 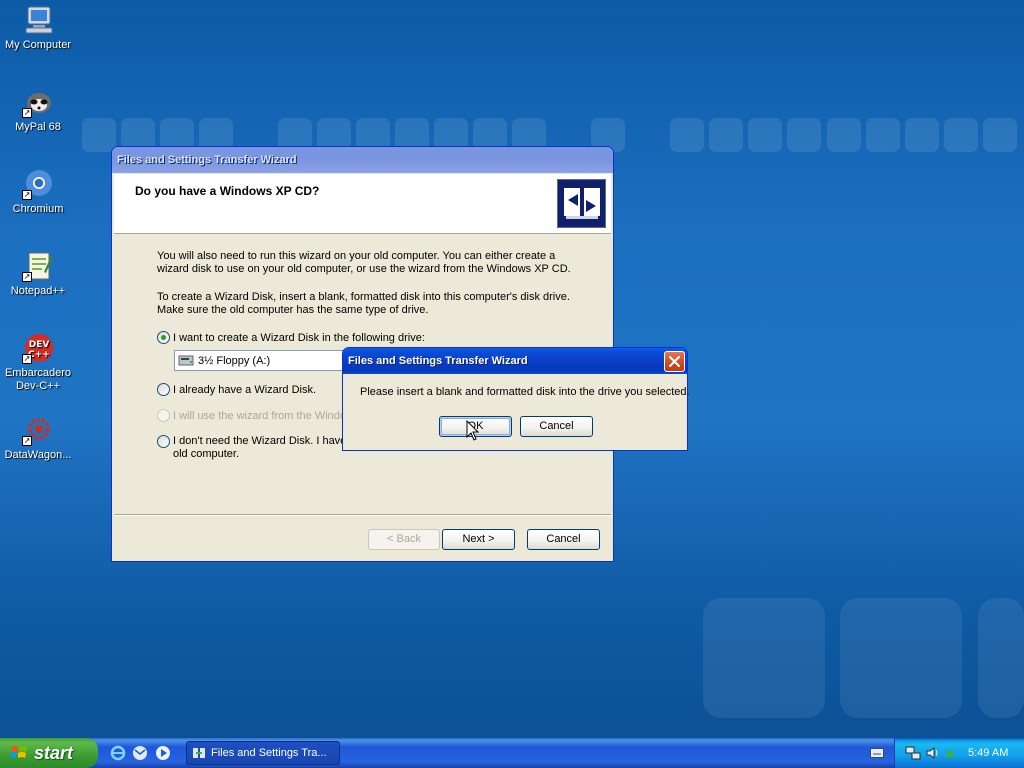 What do you see at coordinates (933, 753) in the screenshot?
I see `volume-icon` at bounding box center [933, 753].